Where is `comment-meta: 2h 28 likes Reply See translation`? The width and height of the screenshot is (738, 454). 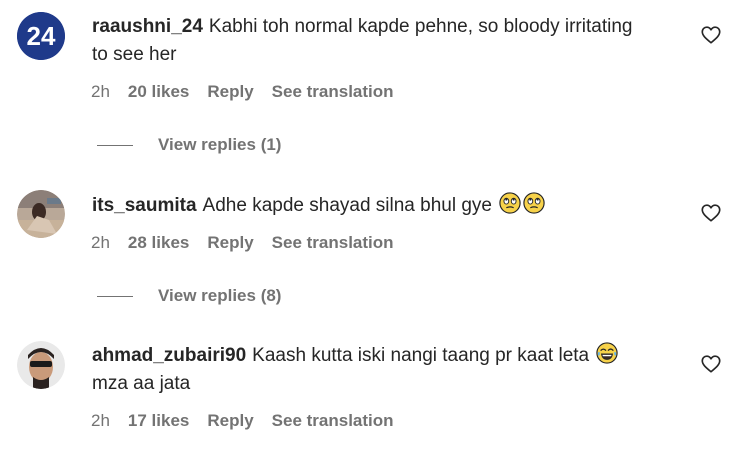
comment-meta: 2h 28 likes Reply See translation is located at coordinates (242, 243).